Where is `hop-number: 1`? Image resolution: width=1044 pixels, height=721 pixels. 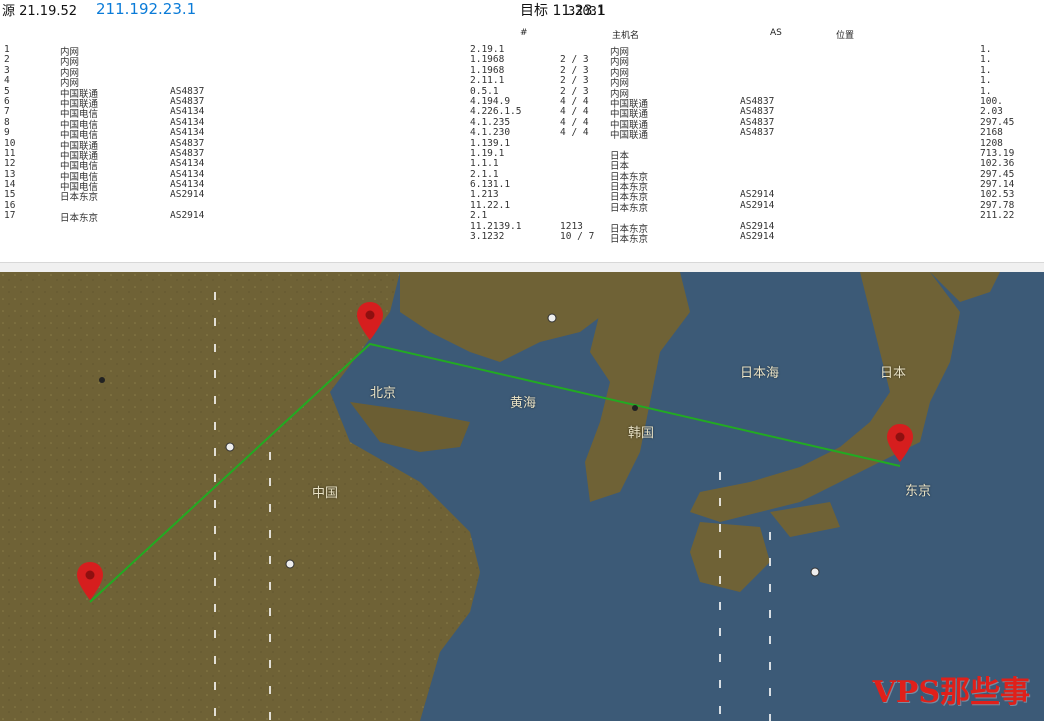 hop-number: 1 is located at coordinates (7, 49).